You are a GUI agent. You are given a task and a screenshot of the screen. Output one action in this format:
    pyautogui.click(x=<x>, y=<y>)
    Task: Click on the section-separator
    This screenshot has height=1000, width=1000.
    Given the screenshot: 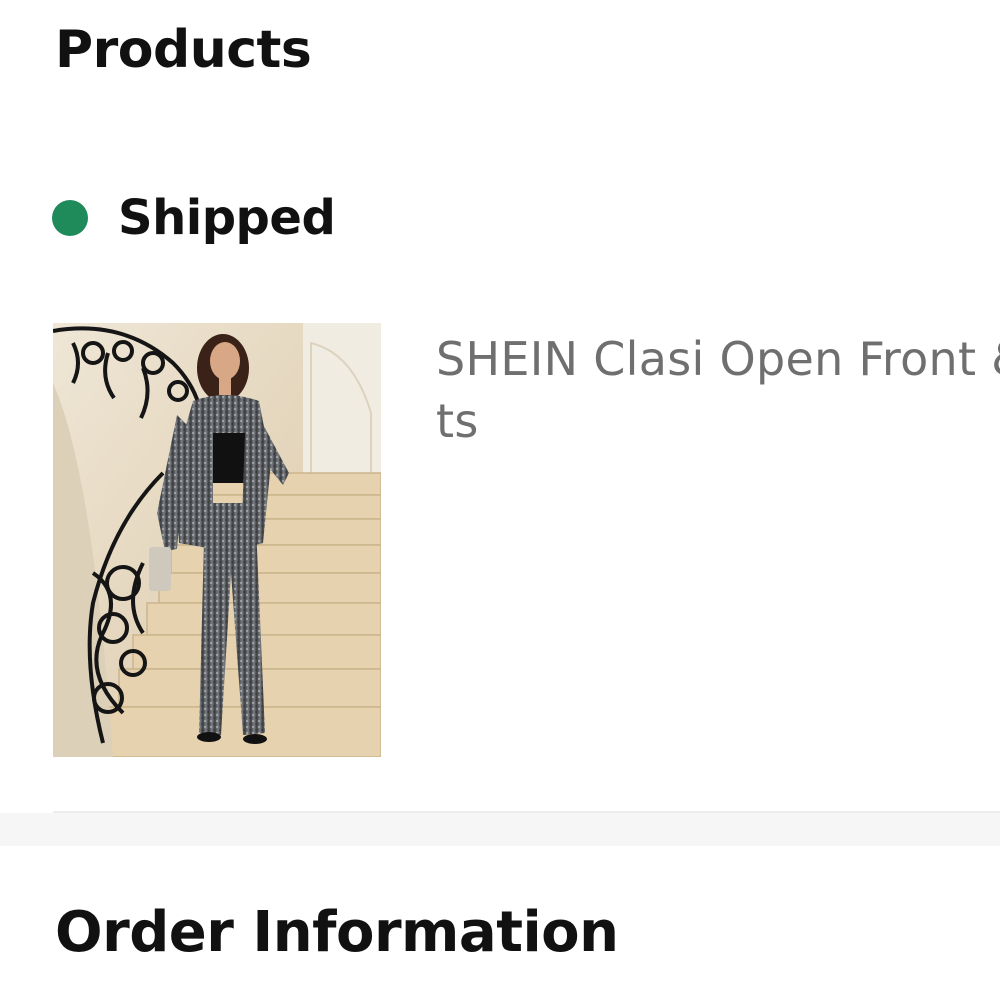 What is the action you would take?
    pyautogui.click(x=500, y=829)
    